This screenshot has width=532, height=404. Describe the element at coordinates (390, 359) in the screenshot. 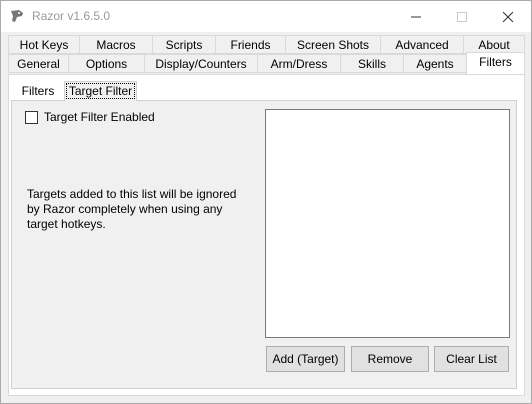

I see `remove-button: Remove` at that location.